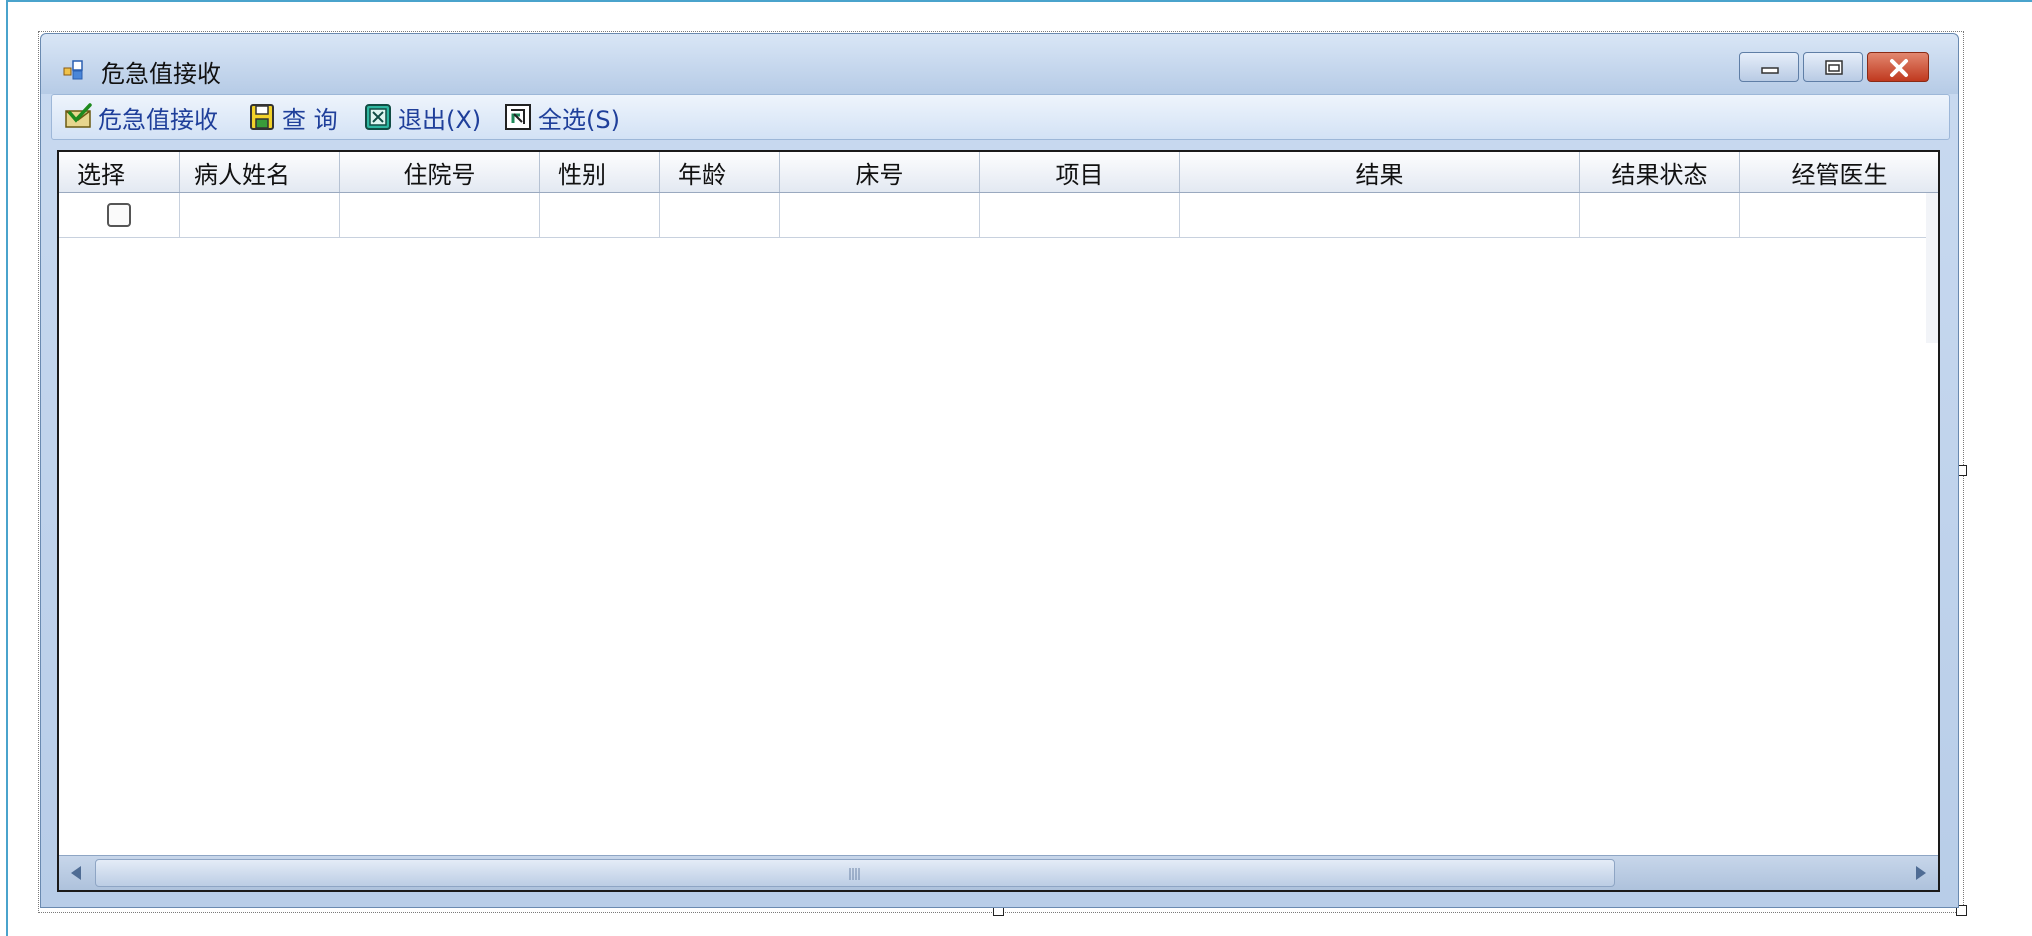 Image resolution: width=2032 pixels, height=936 pixels. I want to click on select-all-icon, so click(518, 117).